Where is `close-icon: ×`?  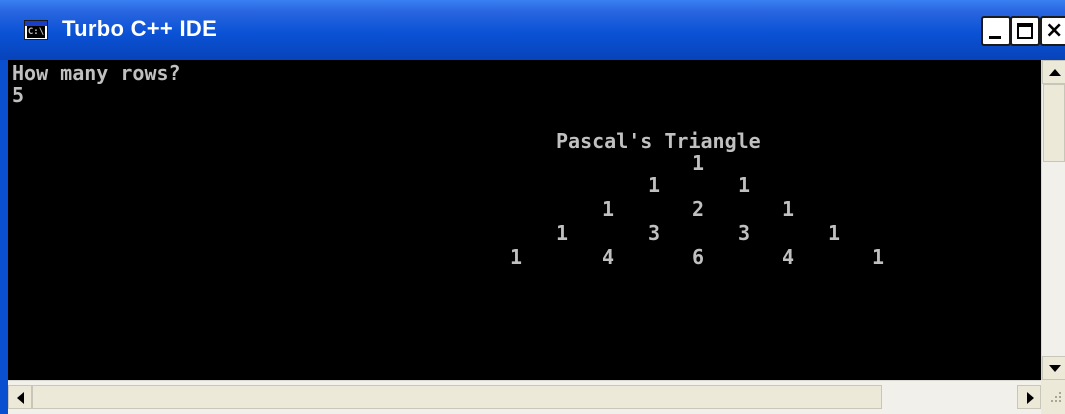
close-icon: × is located at coordinates (1054, 30).